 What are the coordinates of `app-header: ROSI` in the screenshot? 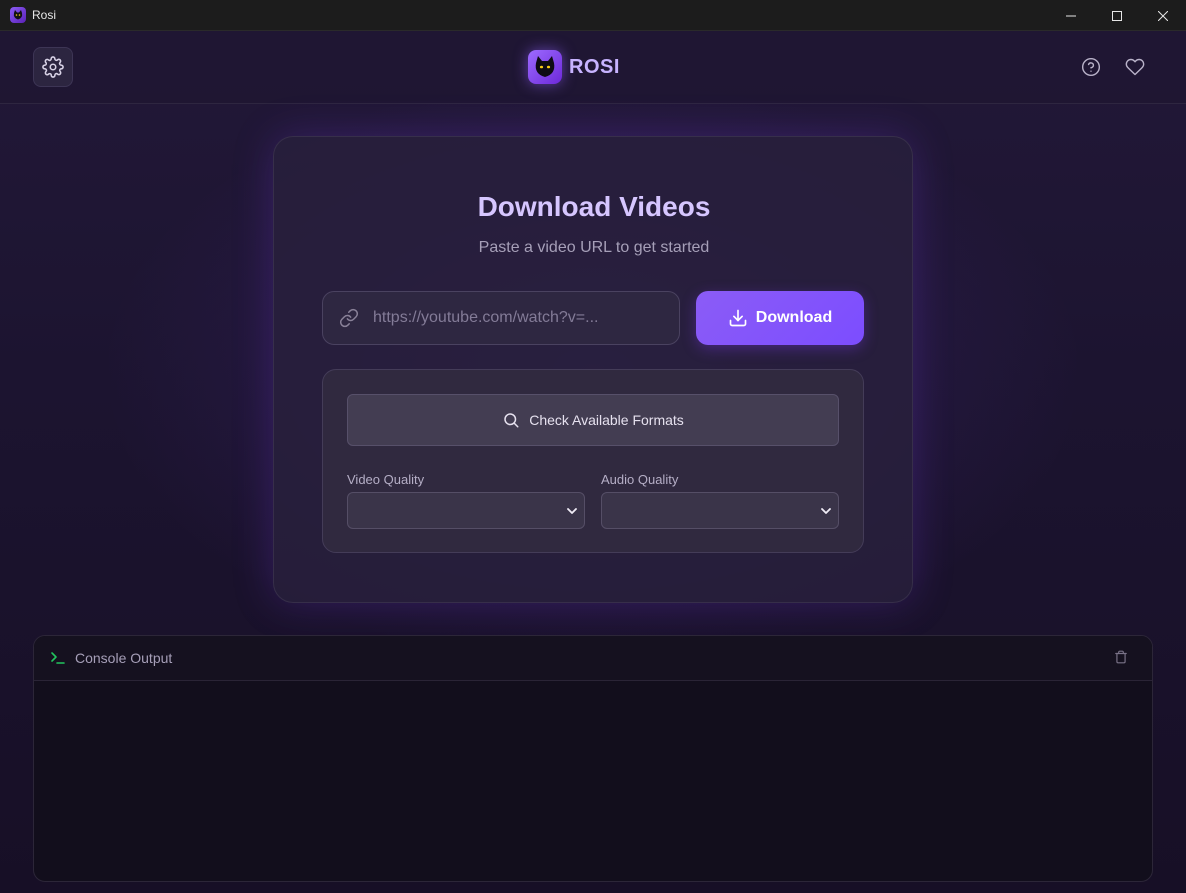 It's located at (593, 67).